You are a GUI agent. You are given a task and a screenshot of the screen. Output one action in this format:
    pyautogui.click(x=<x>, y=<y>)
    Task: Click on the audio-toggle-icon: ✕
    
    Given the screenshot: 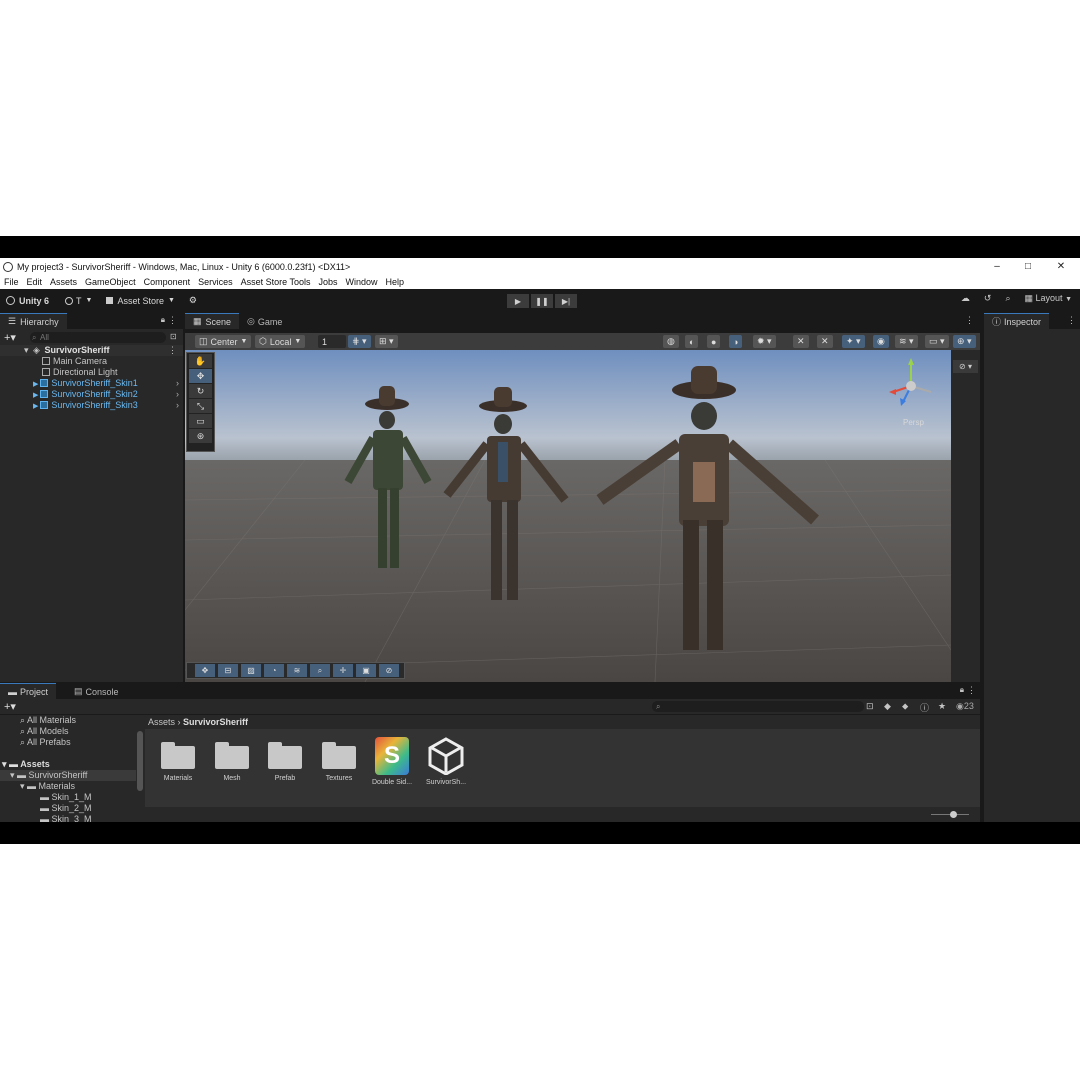 What is the action you would take?
    pyautogui.click(x=801, y=341)
    